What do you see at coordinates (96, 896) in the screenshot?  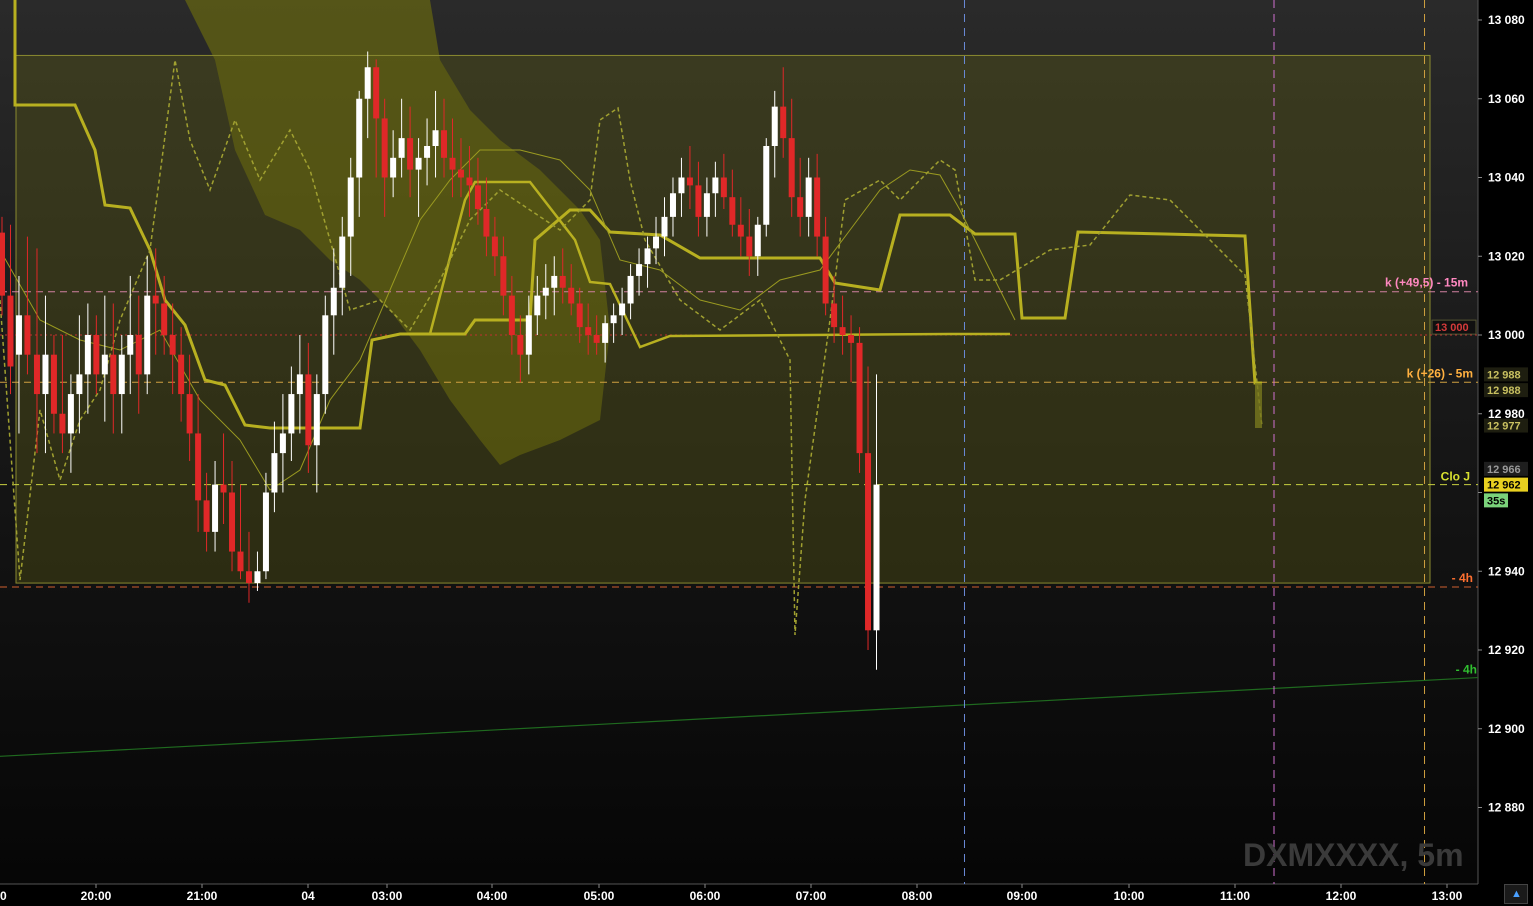 I see `x-tick-label: 20:00` at bounding box center [96, 896].